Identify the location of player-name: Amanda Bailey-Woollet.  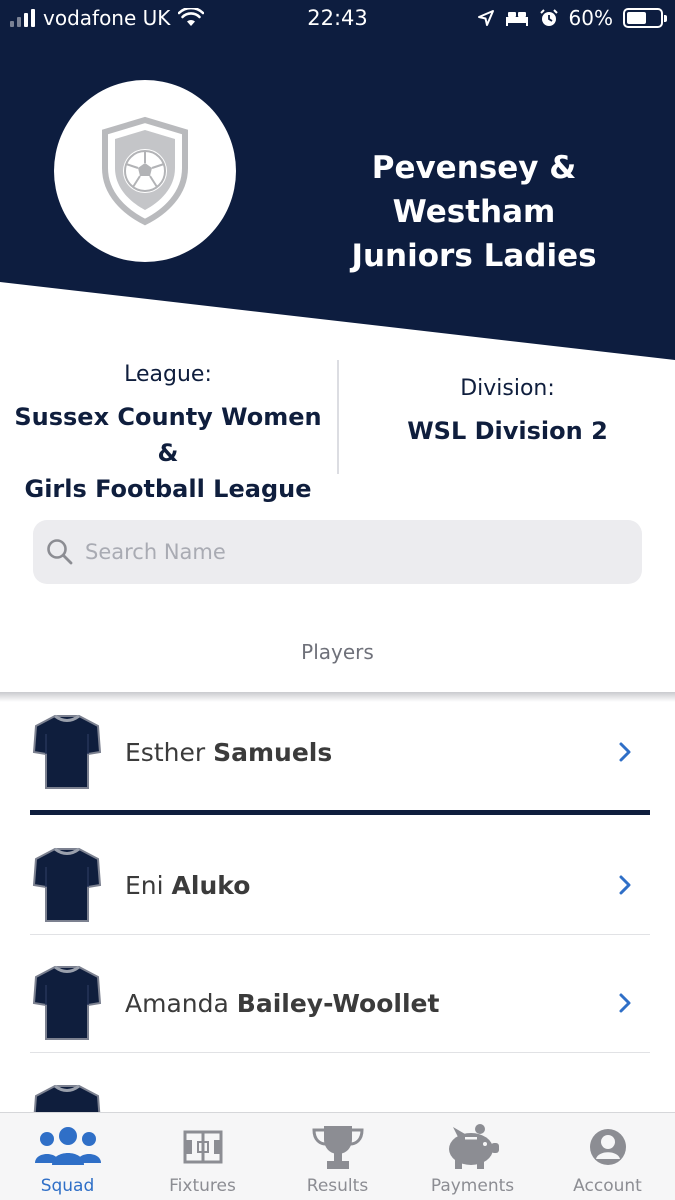
(282, 1003).